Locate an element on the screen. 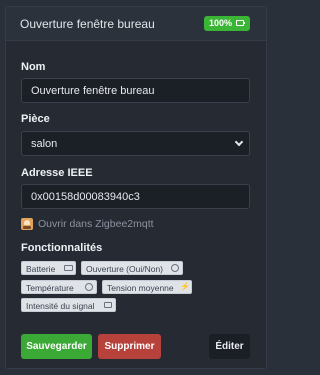  zigbee2mqtt-link-label: Ouvrir dans Zigbee2mqtt is located at coordinates (96, 224).